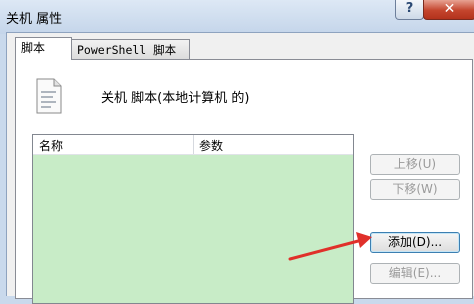 The image size is (474, 304). Describe the element at coordinates (211, 145) in the screenshot. I see `column-header-parameters: 参数` at that location.